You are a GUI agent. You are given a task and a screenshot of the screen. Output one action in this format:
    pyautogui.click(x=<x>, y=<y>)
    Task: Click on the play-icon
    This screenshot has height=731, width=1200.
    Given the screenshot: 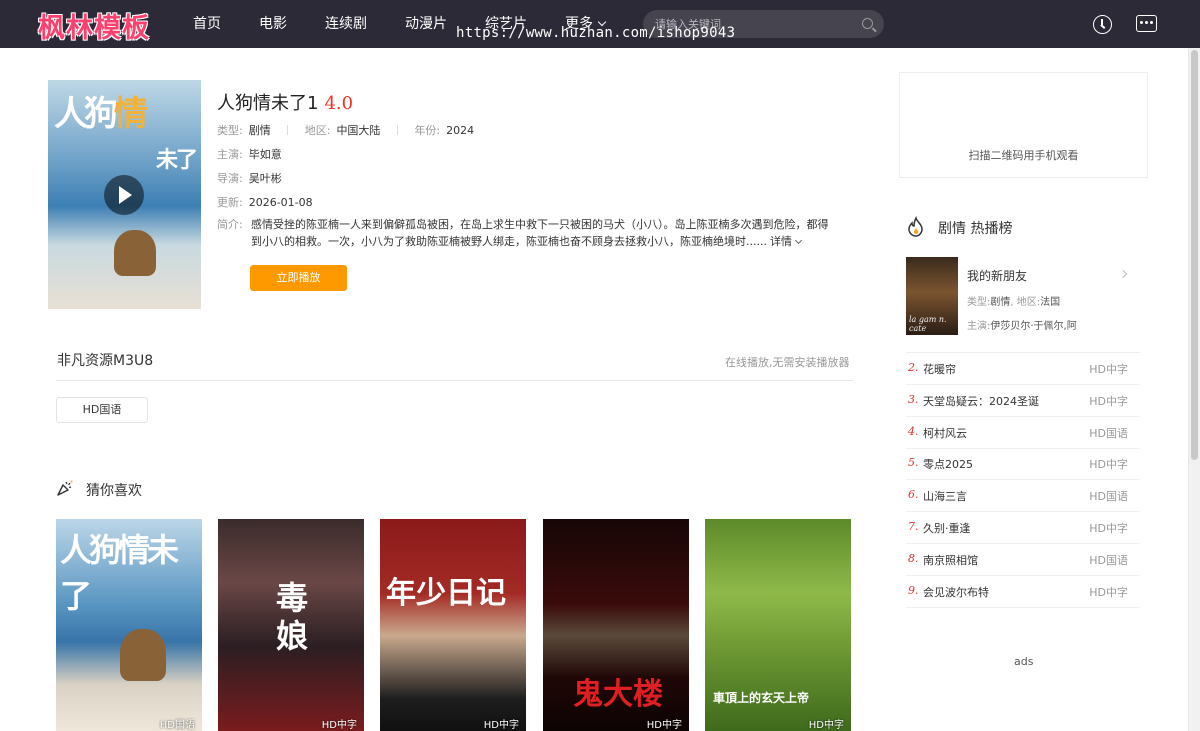 What is the action you would take?
    pyautogui.click(x=124, y=195)
    